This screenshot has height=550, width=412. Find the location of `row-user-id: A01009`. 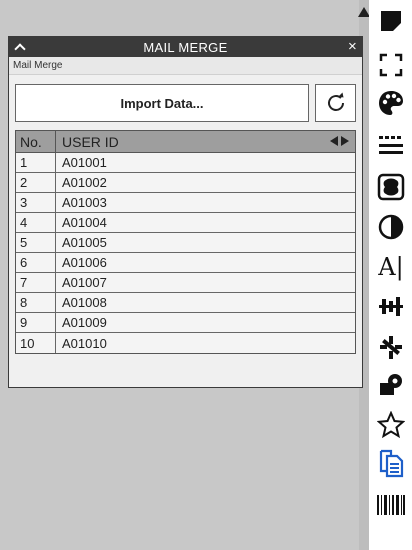

row-user-id: A01009 is located at coordinates (84, 322).